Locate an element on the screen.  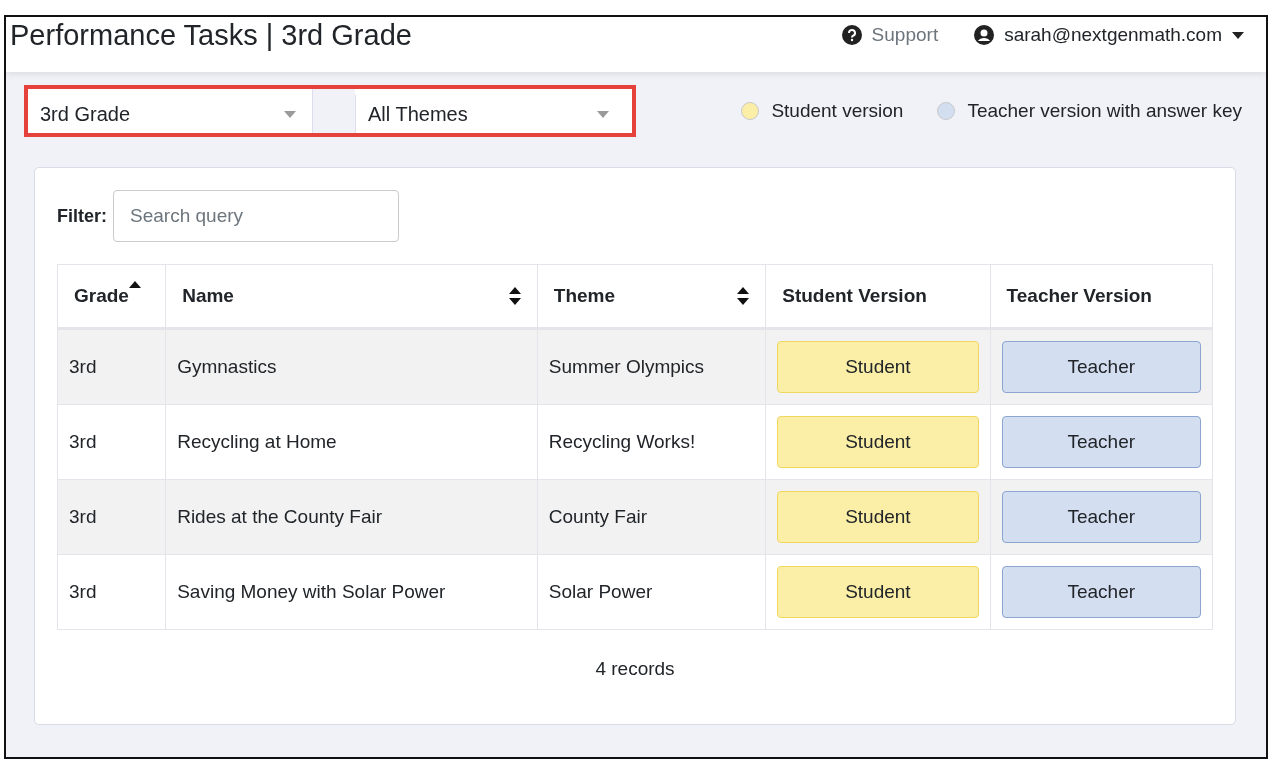
table-cell: County Fair is located at coordinates (651, 517).